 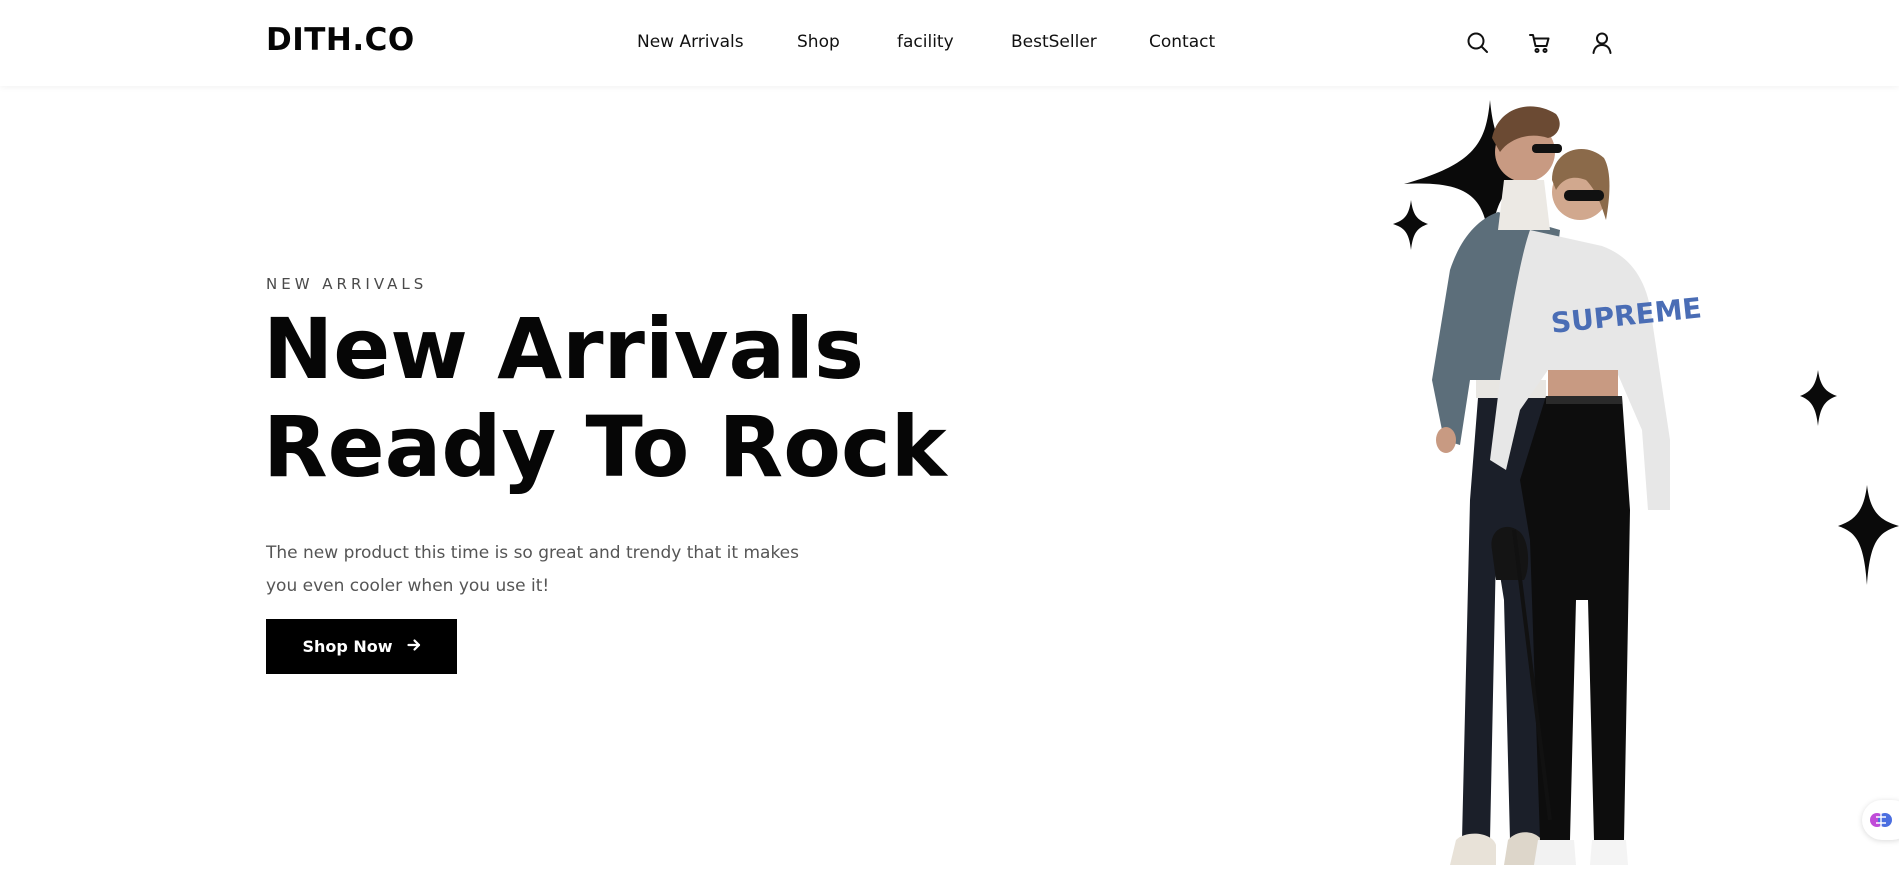 I want to click on hero-title-line-1: New Arrivals, so click(x=564, y=349).